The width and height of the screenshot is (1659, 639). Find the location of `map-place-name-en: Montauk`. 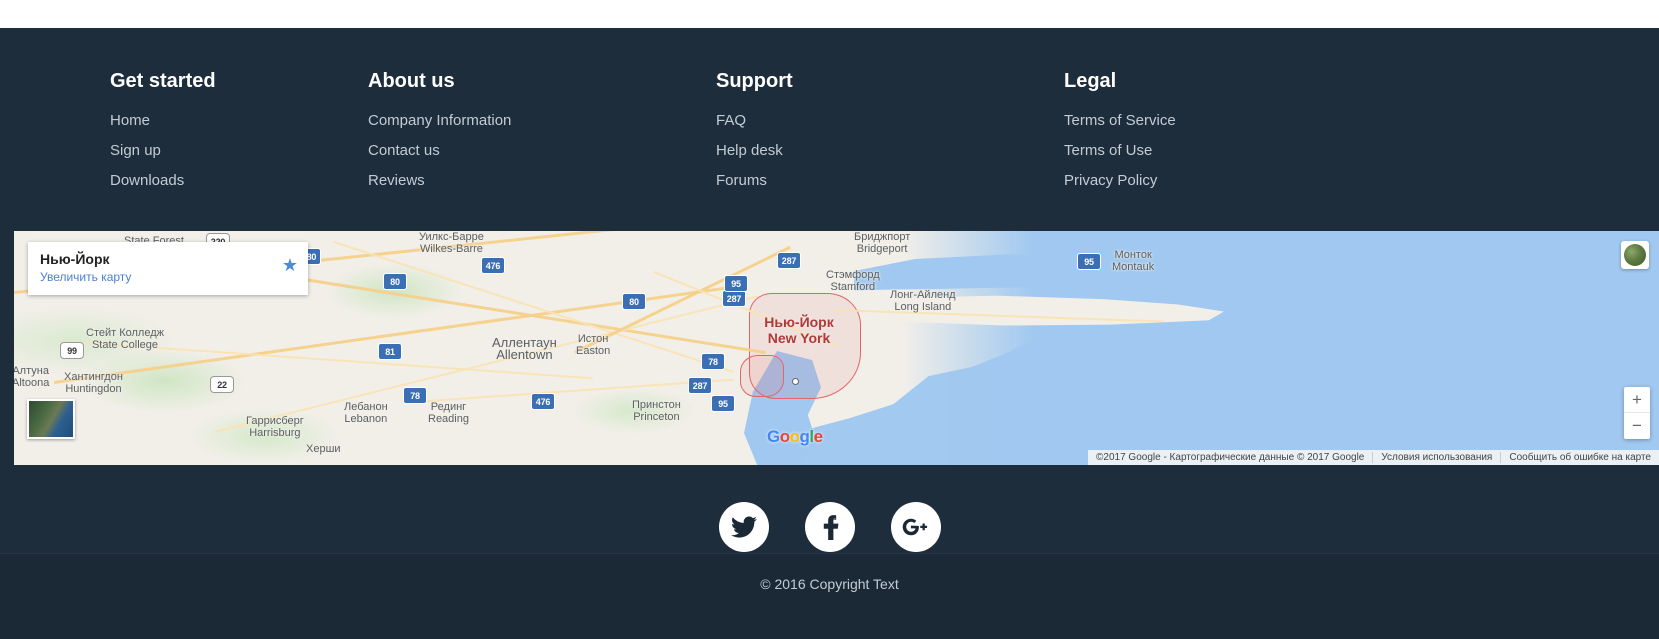

map-place-name-en: Montauk is located at coordinates (1133, 267).